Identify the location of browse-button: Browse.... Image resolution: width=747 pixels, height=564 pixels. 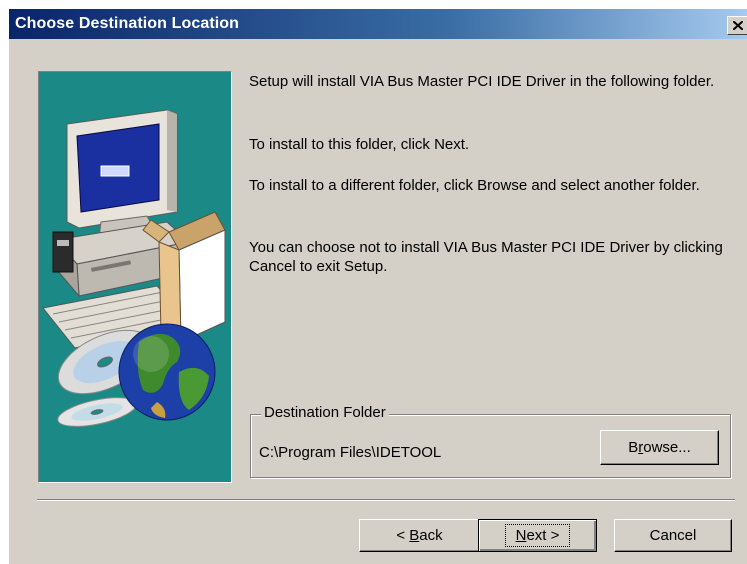
(659, 447).